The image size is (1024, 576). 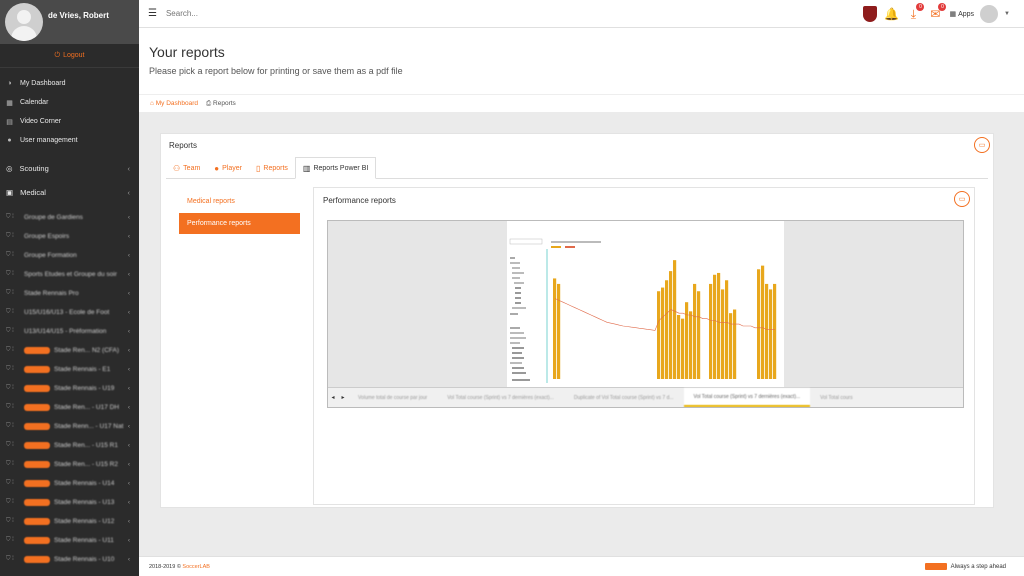 I want to click on chat-icon: ✉ 0, so click(x=937, y=12).